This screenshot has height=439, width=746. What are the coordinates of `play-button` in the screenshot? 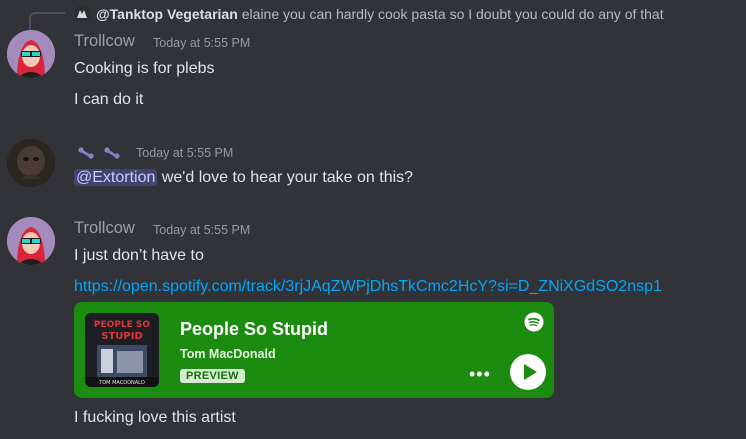 It's located at (528, 372).